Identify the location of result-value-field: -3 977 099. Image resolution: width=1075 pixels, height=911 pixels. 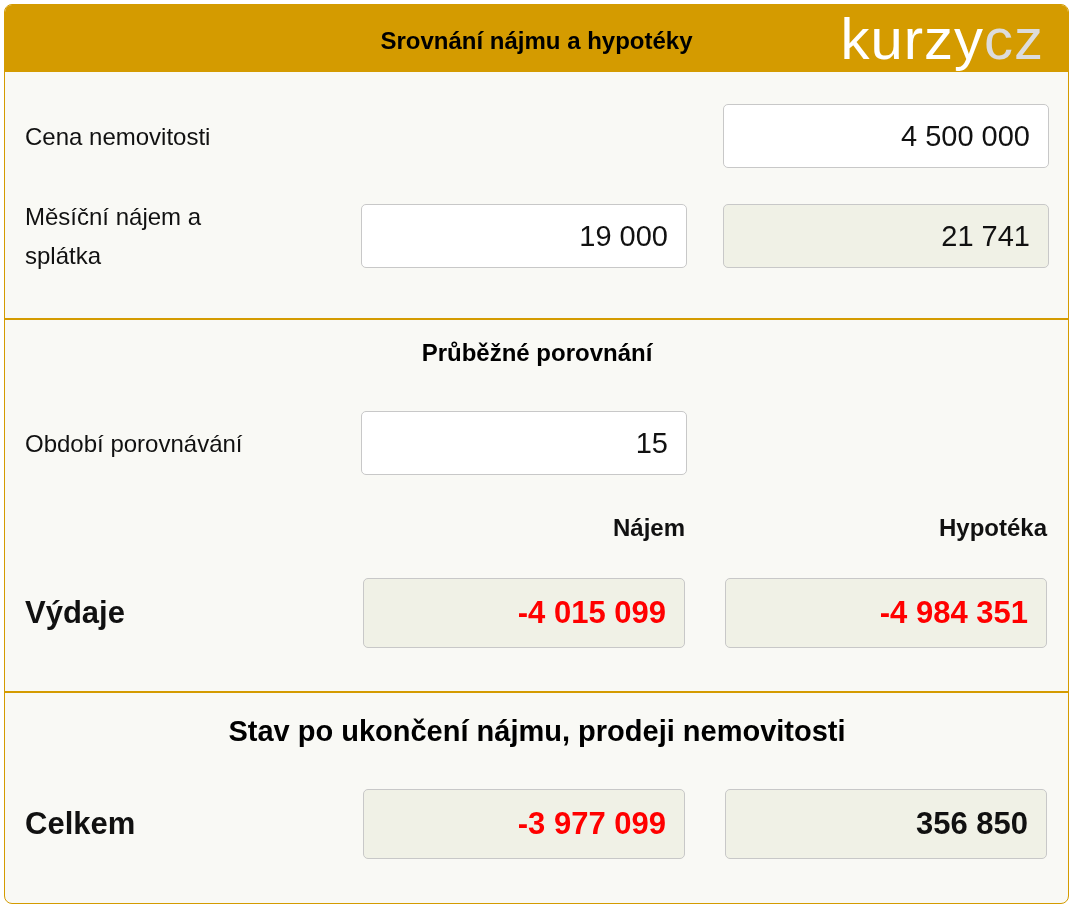
(524, 824).